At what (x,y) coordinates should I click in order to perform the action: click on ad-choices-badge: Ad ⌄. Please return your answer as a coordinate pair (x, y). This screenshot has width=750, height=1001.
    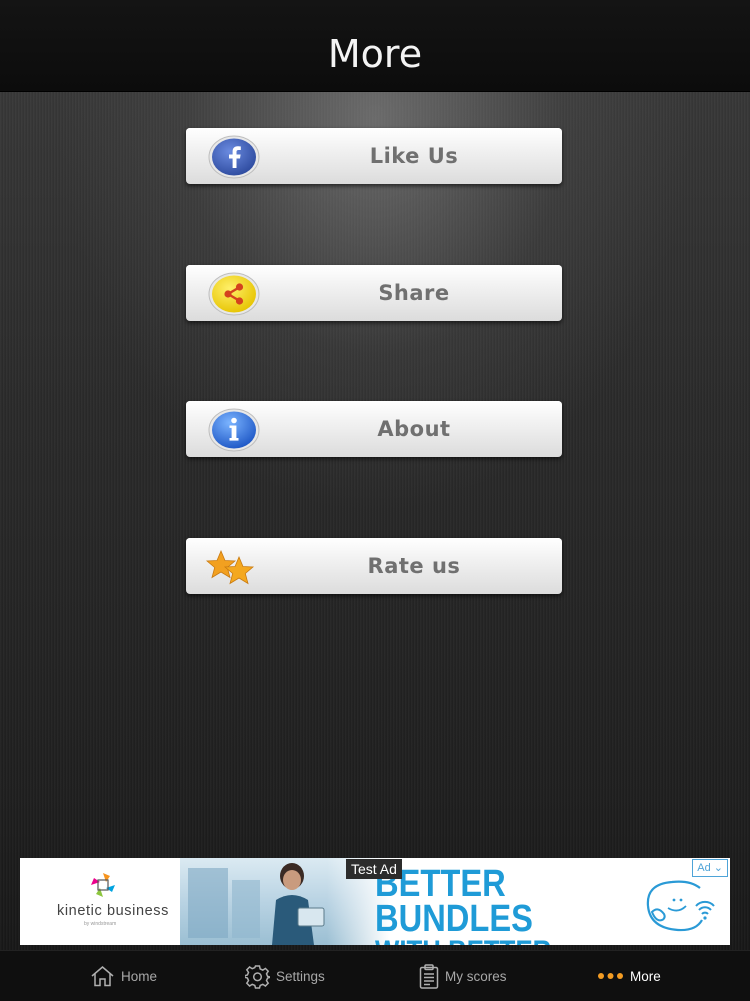
    Looking at the image, I should click on (710, 868).